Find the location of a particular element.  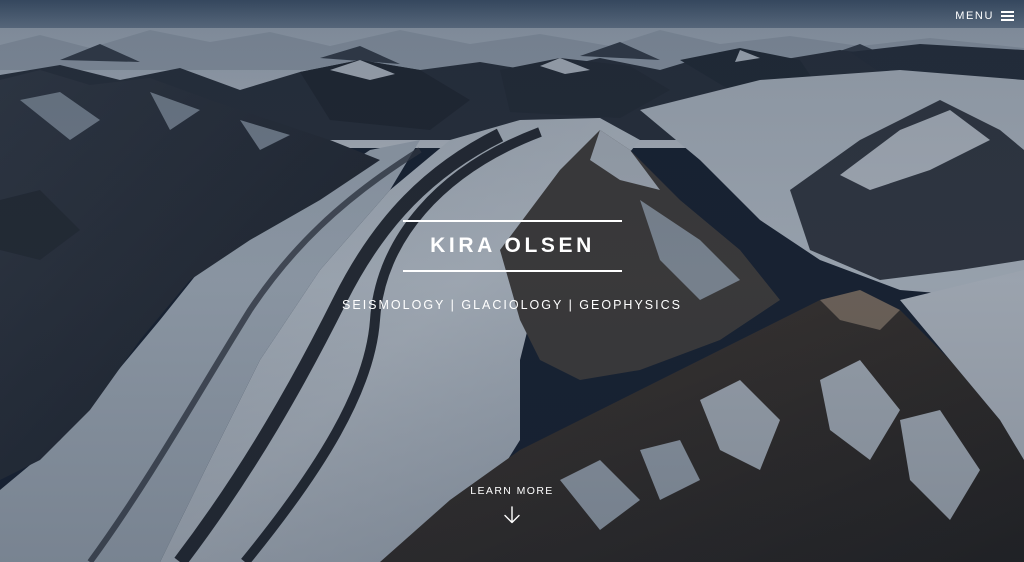

title-rule-bottom is located at coordinates (512, 271).